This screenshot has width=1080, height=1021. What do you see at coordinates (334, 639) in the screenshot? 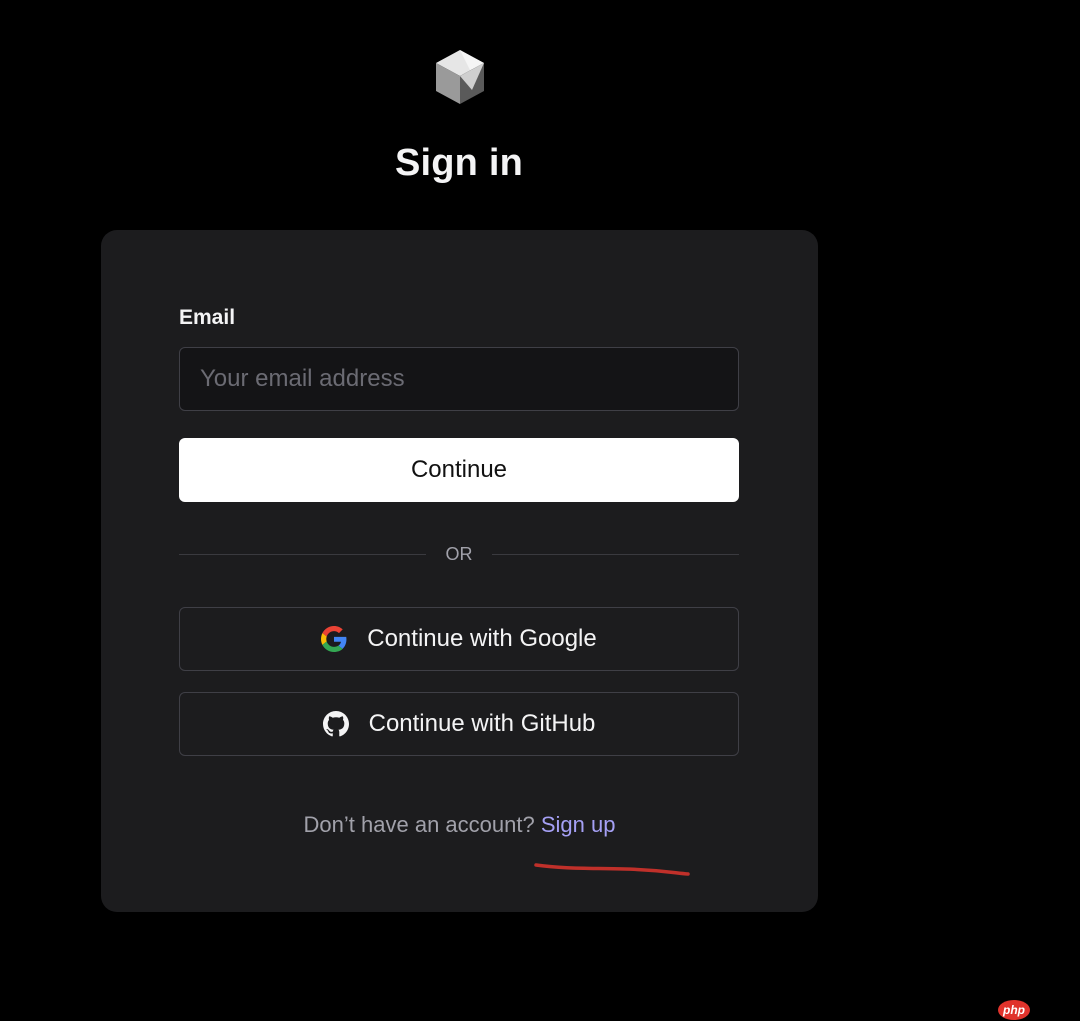
I see `google-icon` at bounding box center [334, 639].